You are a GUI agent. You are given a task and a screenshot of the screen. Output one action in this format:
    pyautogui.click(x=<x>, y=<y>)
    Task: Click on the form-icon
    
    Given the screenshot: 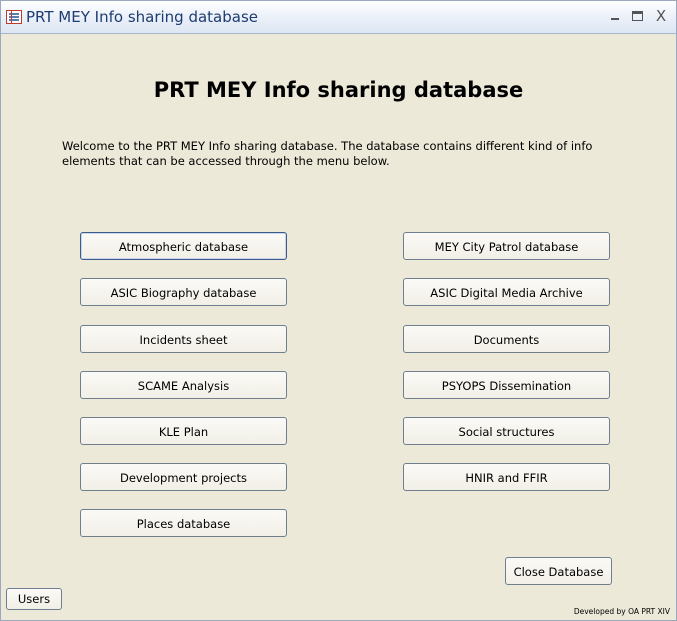 What is the action you would take?
    pyautogui.click(x=14, y=17)
    